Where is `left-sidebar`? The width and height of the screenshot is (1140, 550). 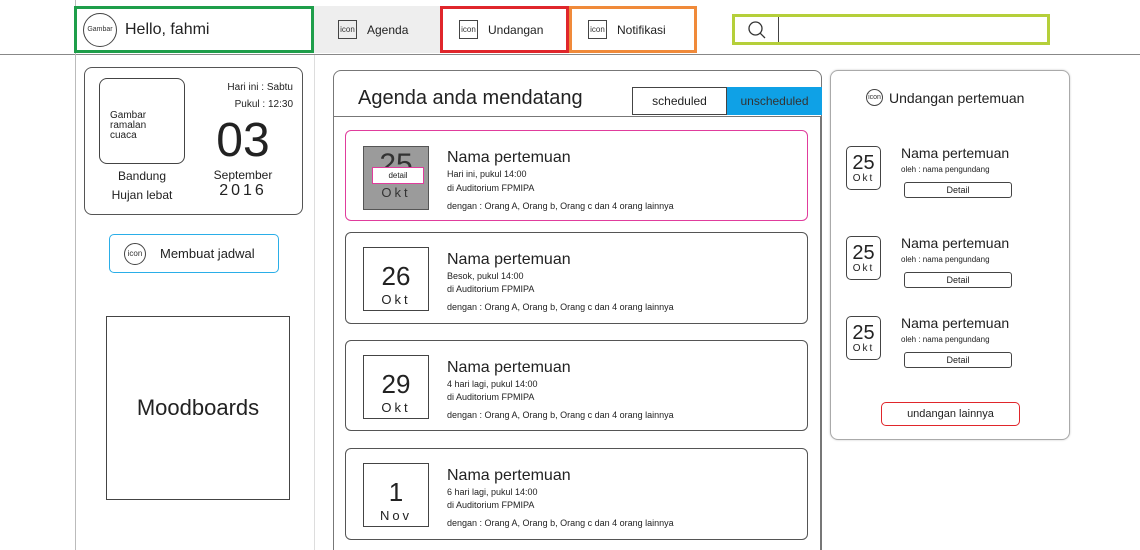 left-sidebar is located at coordinates (314, 302).